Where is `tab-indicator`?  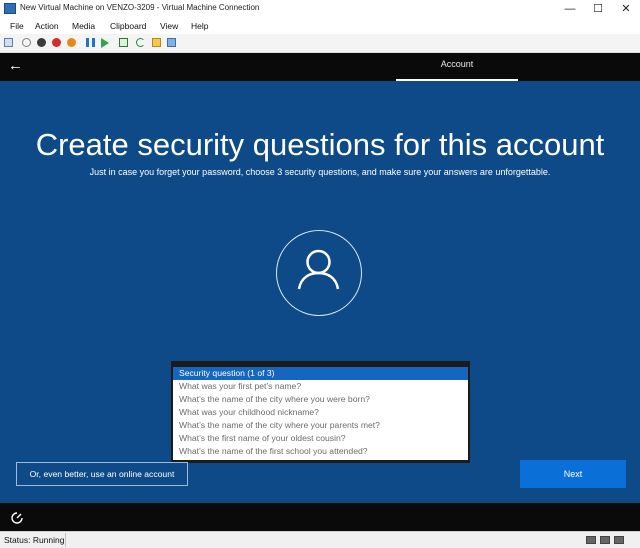 tab-indicator is located at coordinates (457, 80).